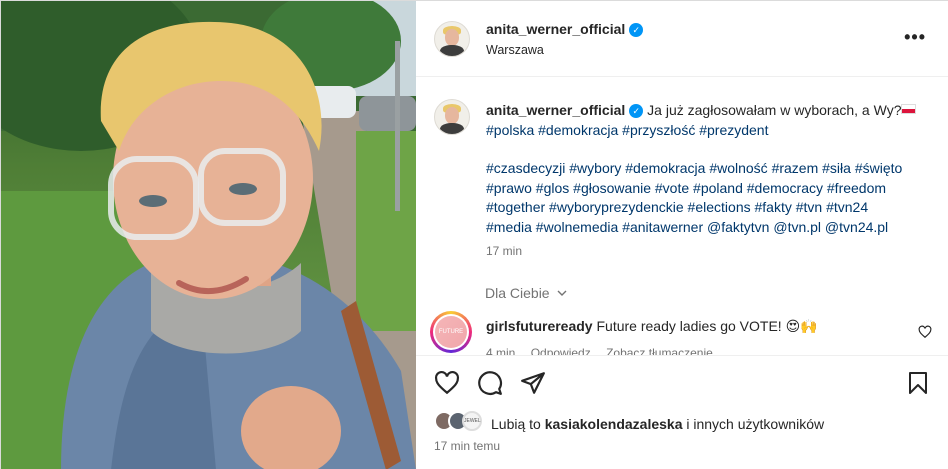 Image resolution: width=948 pixels, height=469 pixels. I want to click on post-header: anita_werner_official ✓ Warszawa •••, so click(682, 39).